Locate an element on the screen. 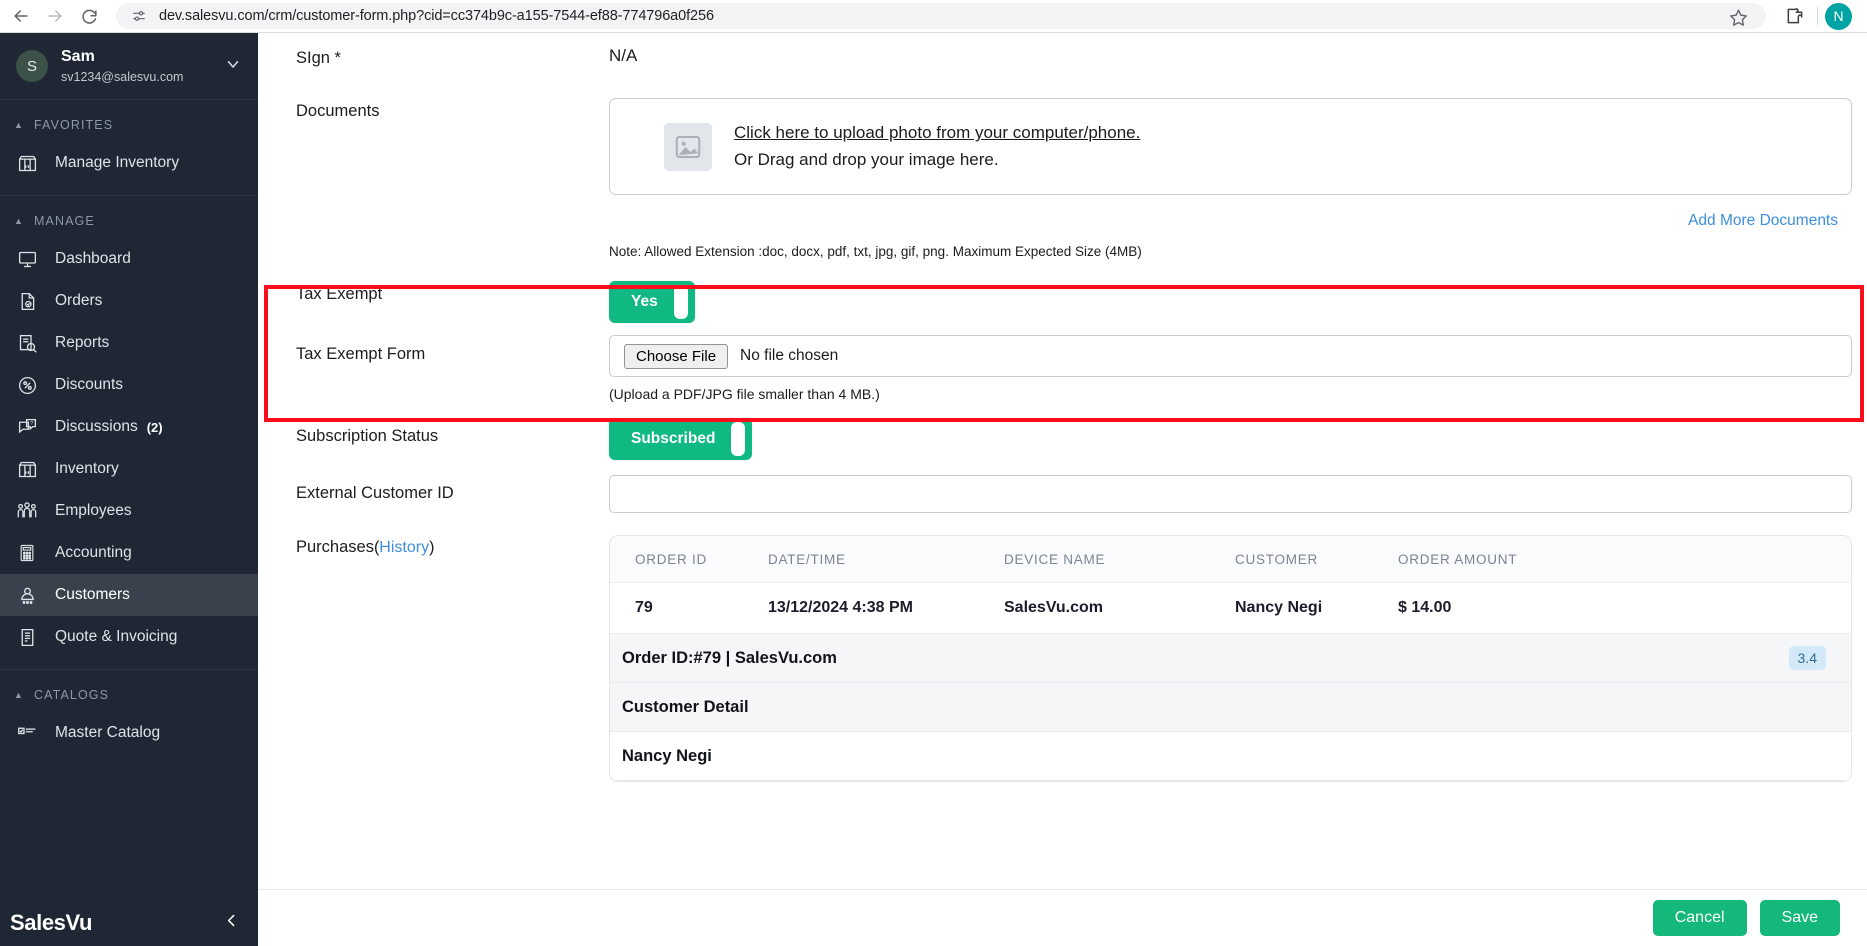 The image size is (1867, 946). report-search-icon is located at coordinates (27, 343).